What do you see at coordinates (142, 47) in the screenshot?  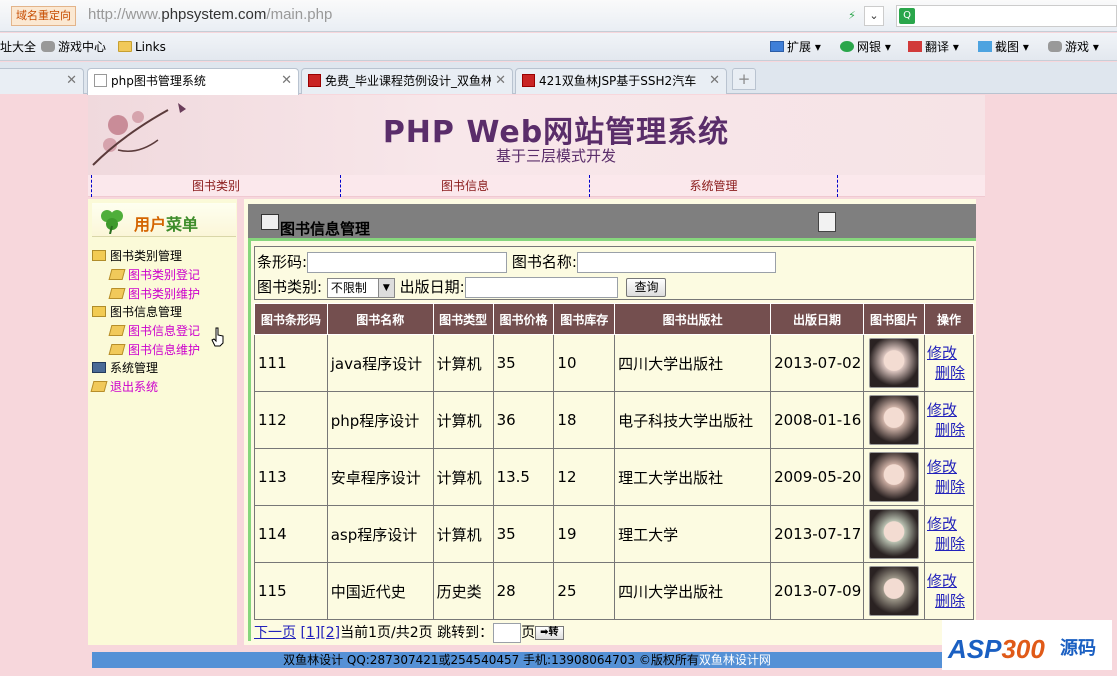 I see `bookmark-links: Links` at bounding box center [142, 47].